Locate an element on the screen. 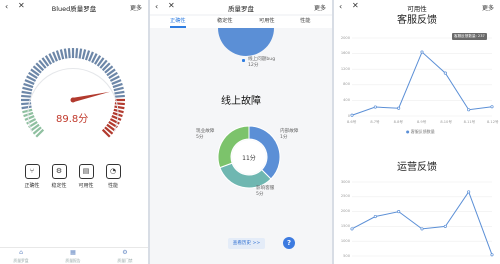 The image size is (500, 264). home-icon: ⌂ is located at coordinates (21, 252).